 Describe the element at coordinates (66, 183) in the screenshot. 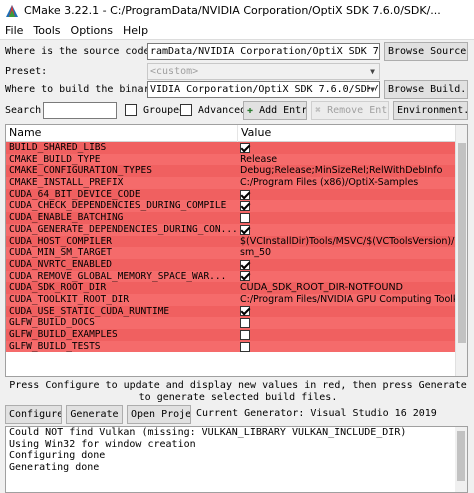

I see `cache-entry-name: CMAKE_INSTALL_PREFIX` at that location.